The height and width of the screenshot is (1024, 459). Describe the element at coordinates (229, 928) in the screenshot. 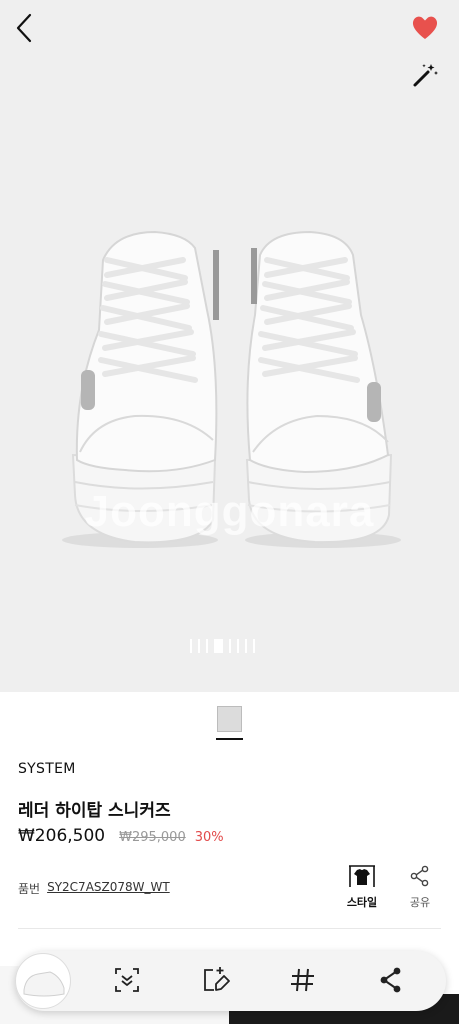

I see `divider` at that location.